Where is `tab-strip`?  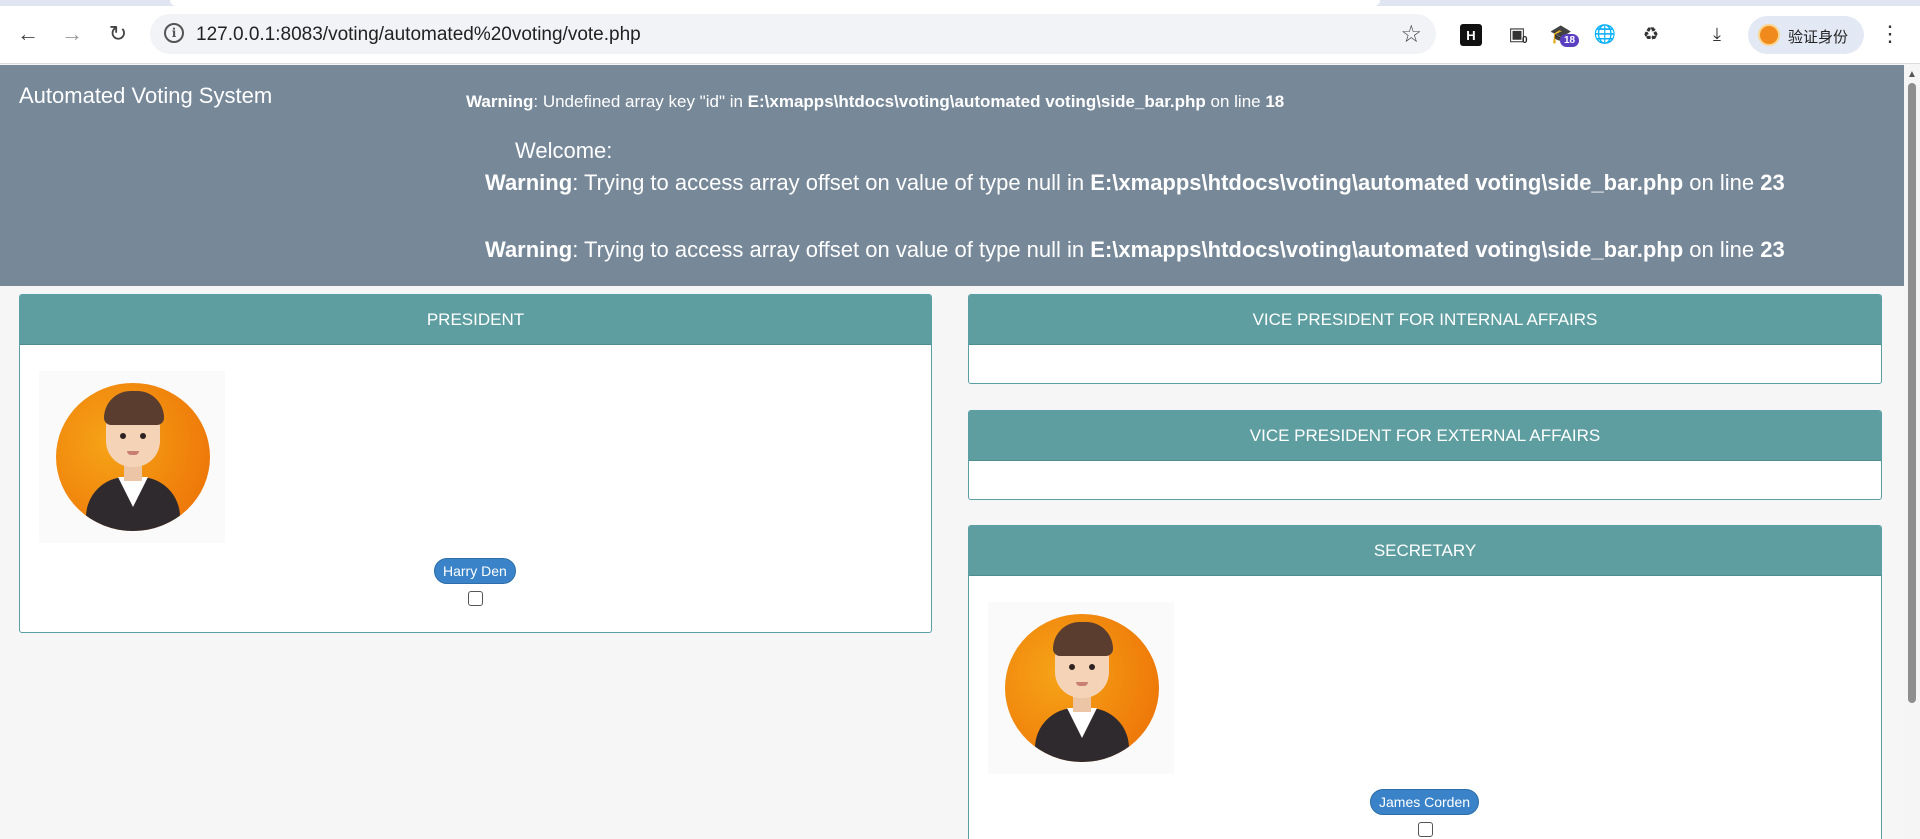
tab-strip is located at coordinates (960, 3).